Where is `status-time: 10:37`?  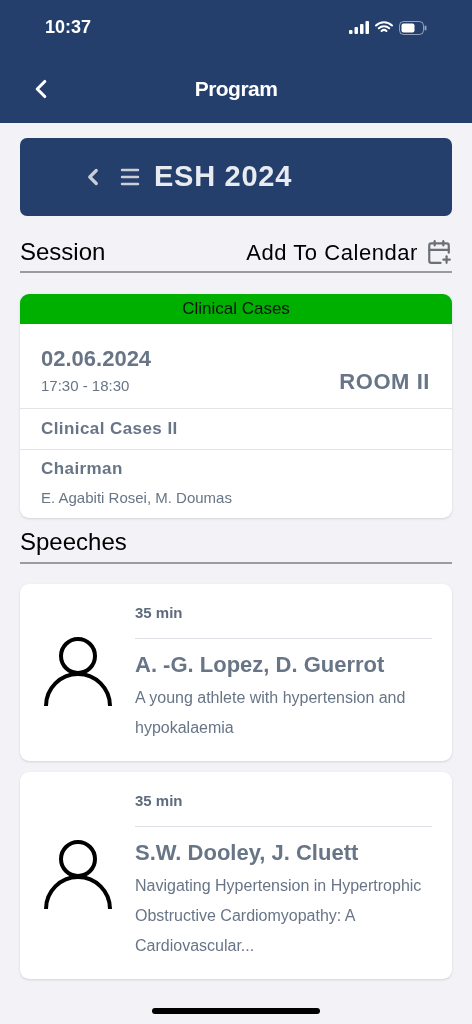
status-time: 10:37 is located at coordinates (68, 27).